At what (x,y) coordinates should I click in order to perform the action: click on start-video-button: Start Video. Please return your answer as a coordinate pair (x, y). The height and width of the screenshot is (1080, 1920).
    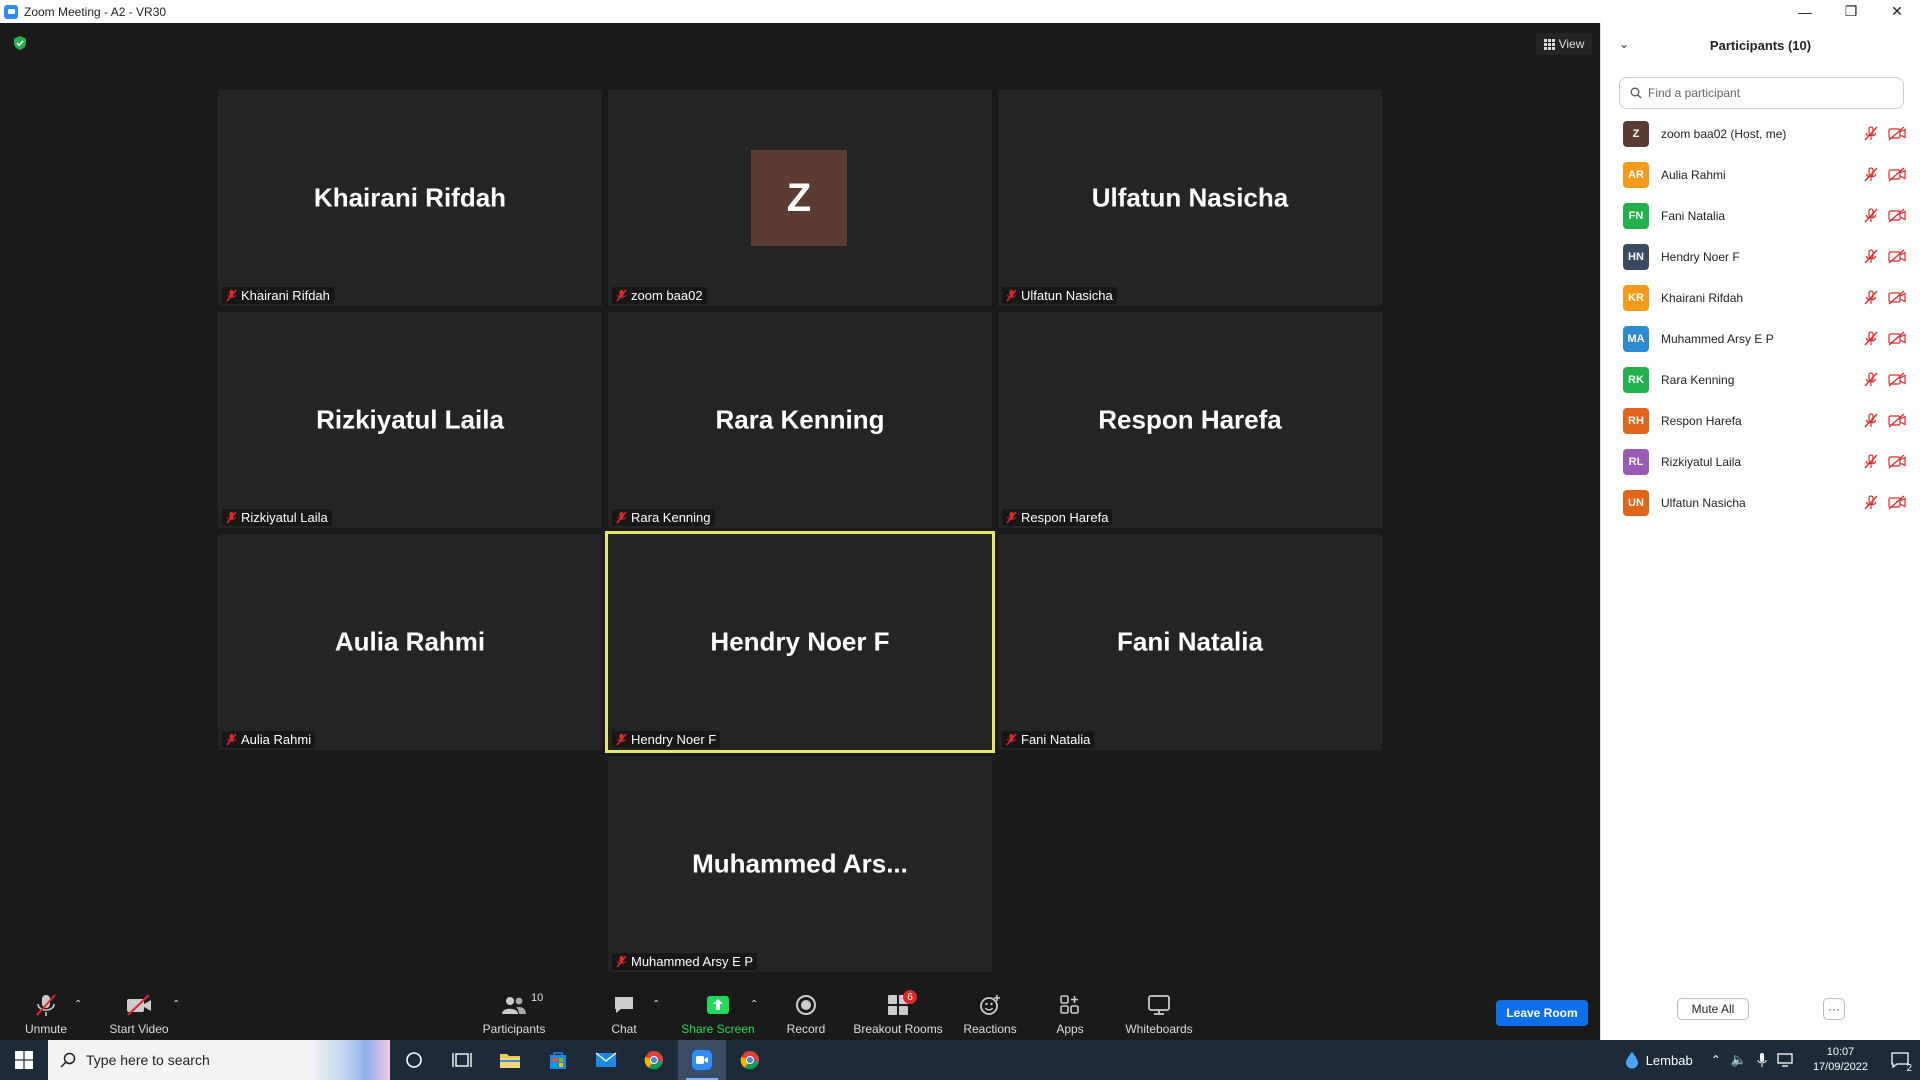
    Looking at the image, I should click on (139, 1012).